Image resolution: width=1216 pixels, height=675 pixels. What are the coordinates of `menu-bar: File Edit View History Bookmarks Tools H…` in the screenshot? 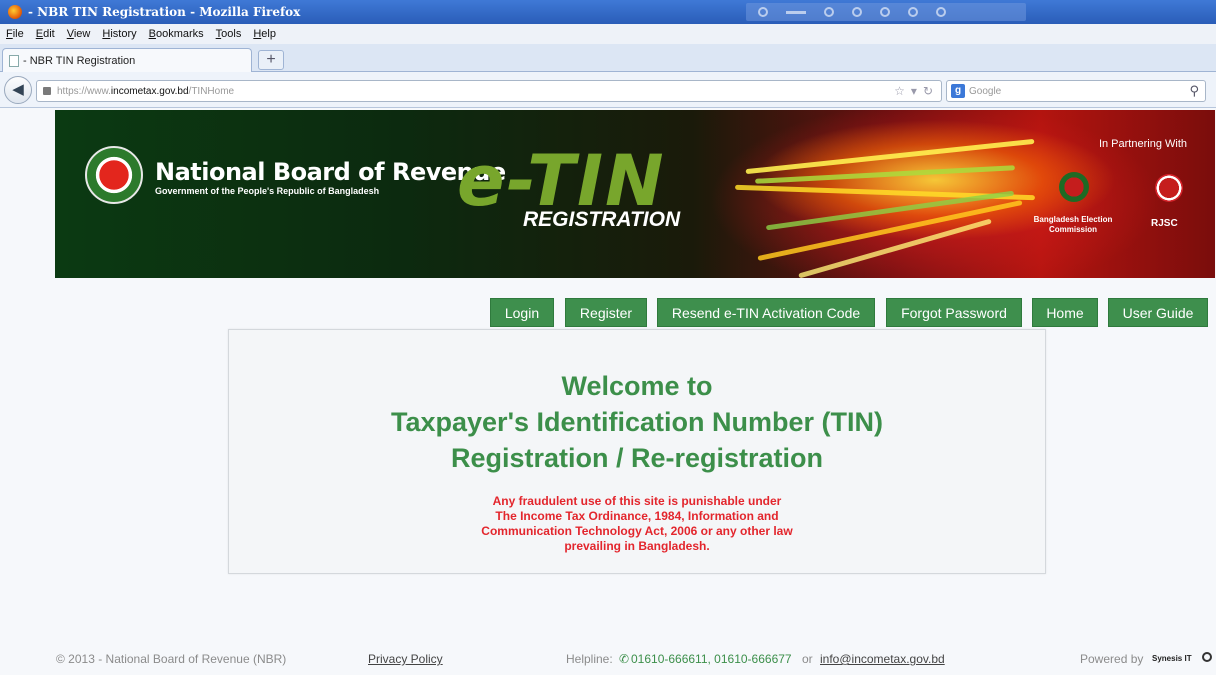 It's located at (608, 34).